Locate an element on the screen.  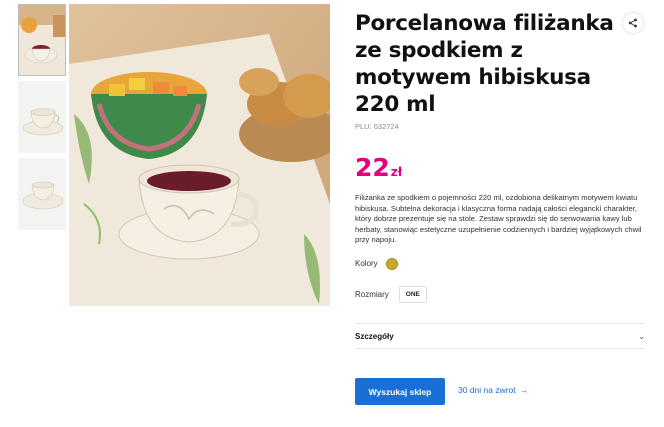
colors-row: Kolory is located at coordinates (500, 263).